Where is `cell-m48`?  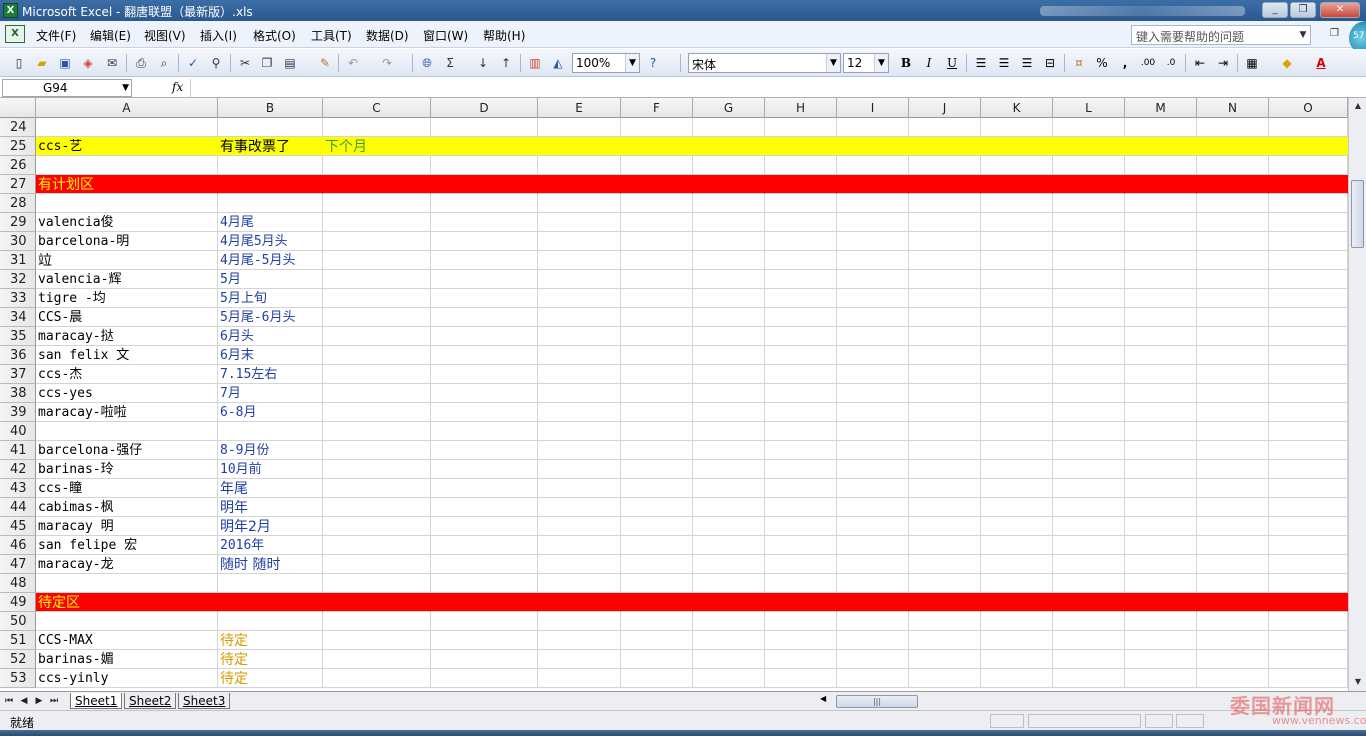 cell-m48 is located at coordinates (1161, 583).